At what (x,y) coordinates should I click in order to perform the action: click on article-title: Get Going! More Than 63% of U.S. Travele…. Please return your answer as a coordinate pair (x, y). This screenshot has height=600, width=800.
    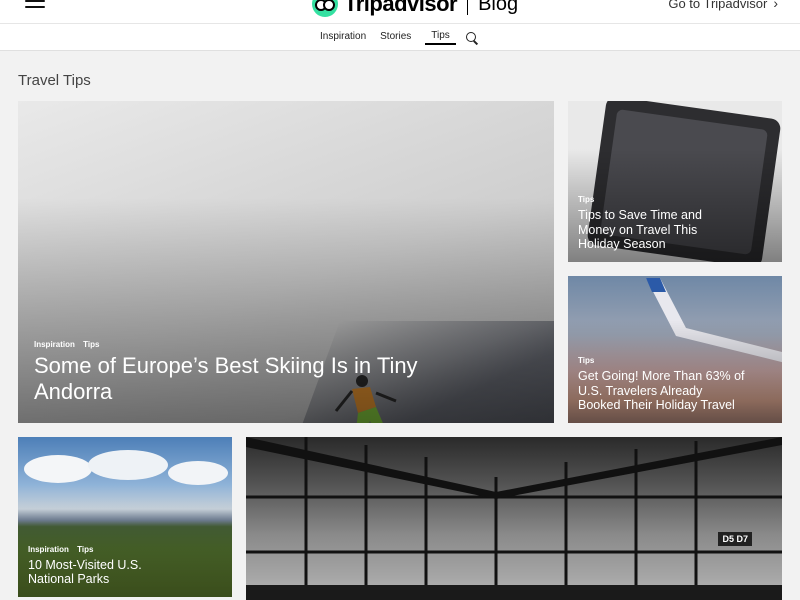
    Looking at the image, I should click on (663, 391).